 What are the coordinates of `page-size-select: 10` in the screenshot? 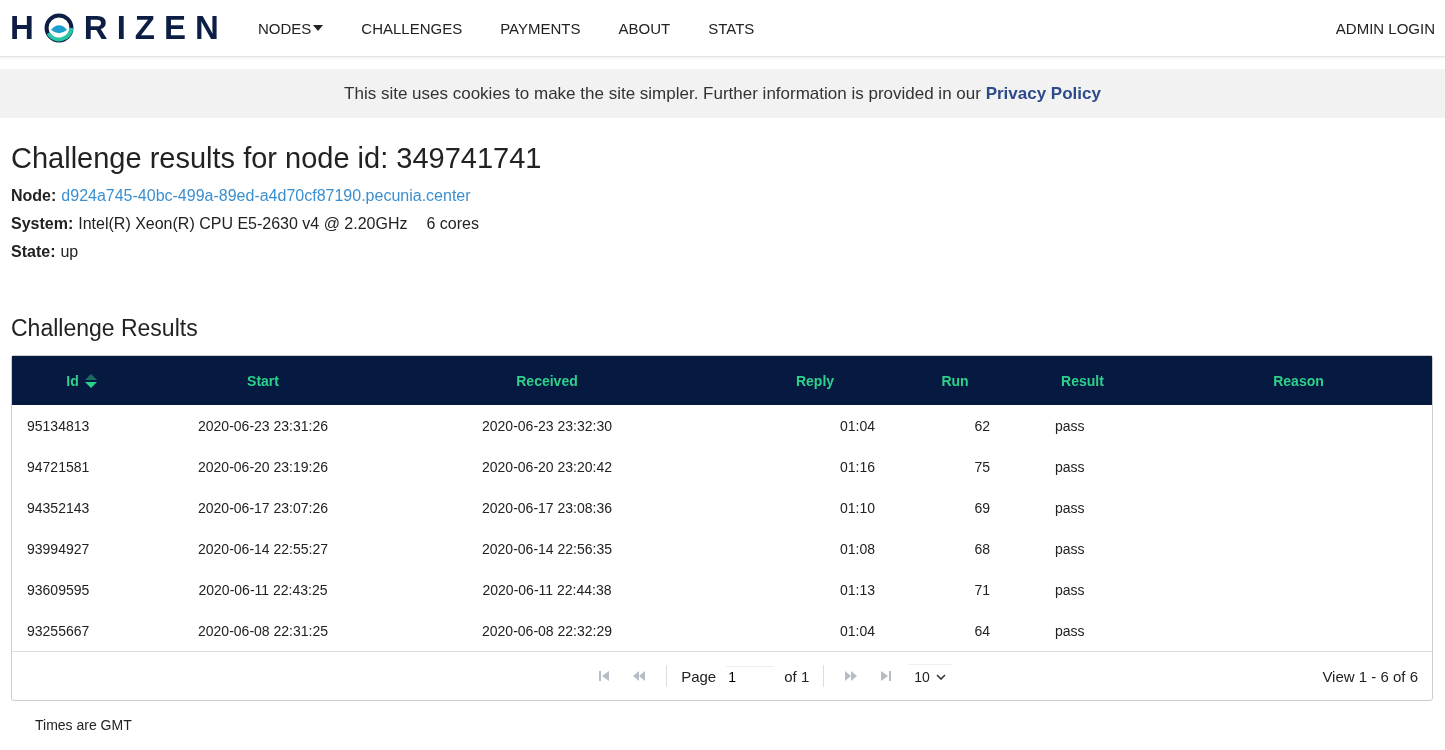 It's located at (930, 676).